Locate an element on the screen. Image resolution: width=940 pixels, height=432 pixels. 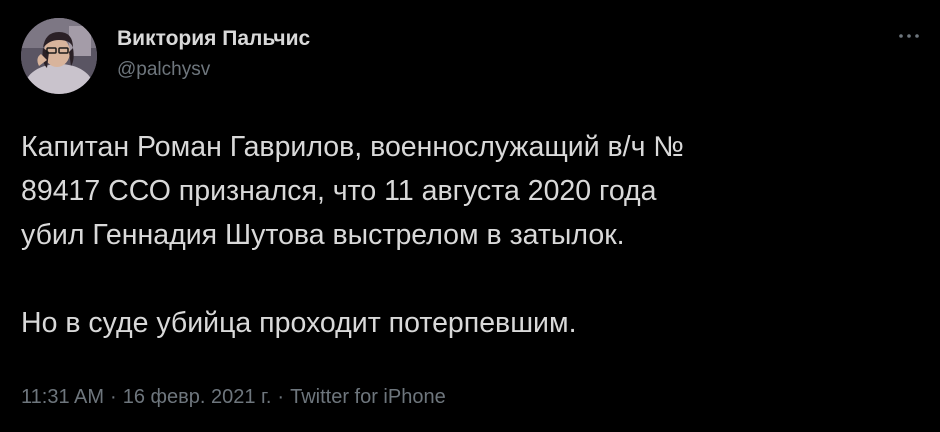
tweet-timestamp-time: 11:31 AM is located at coordinates (62, 397).